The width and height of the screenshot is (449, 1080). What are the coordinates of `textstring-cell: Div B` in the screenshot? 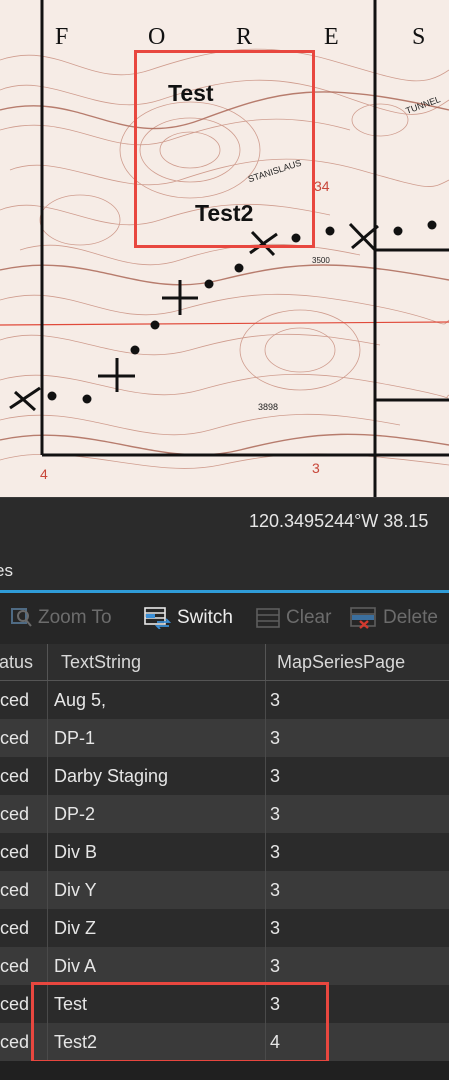 It's located at (76, 852).